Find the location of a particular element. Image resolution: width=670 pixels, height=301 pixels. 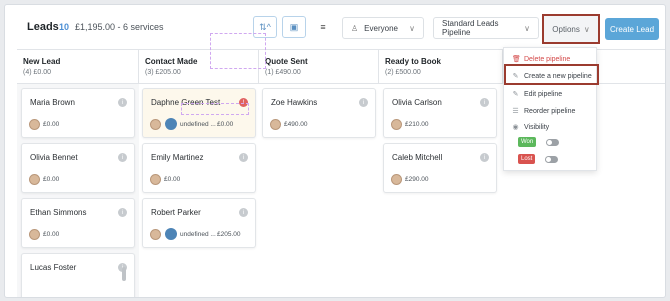

lead-name: Zoe Hawkins is located at coordinates (294, 102).